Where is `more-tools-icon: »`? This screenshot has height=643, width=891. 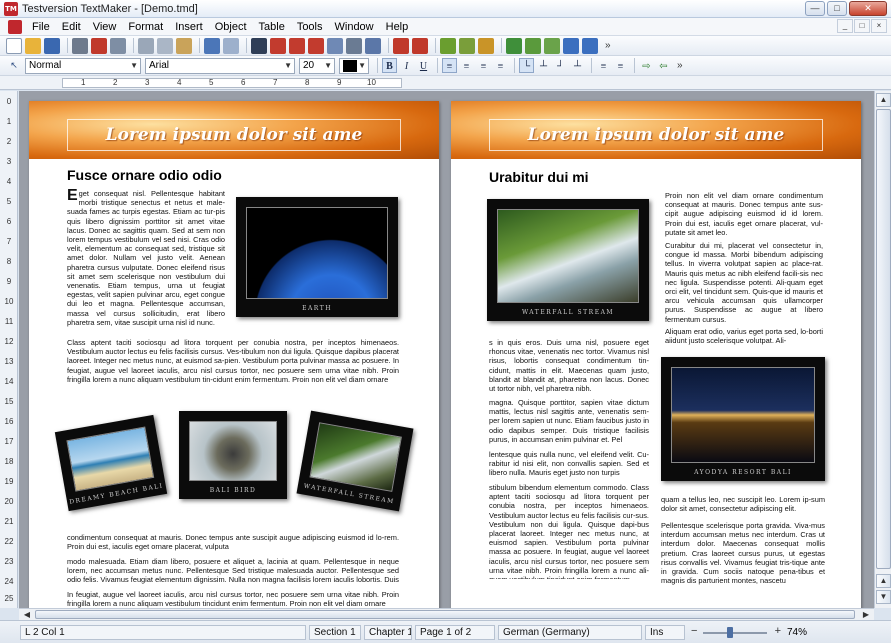 more-tools-icon: » is located at coordinates (608, 45).